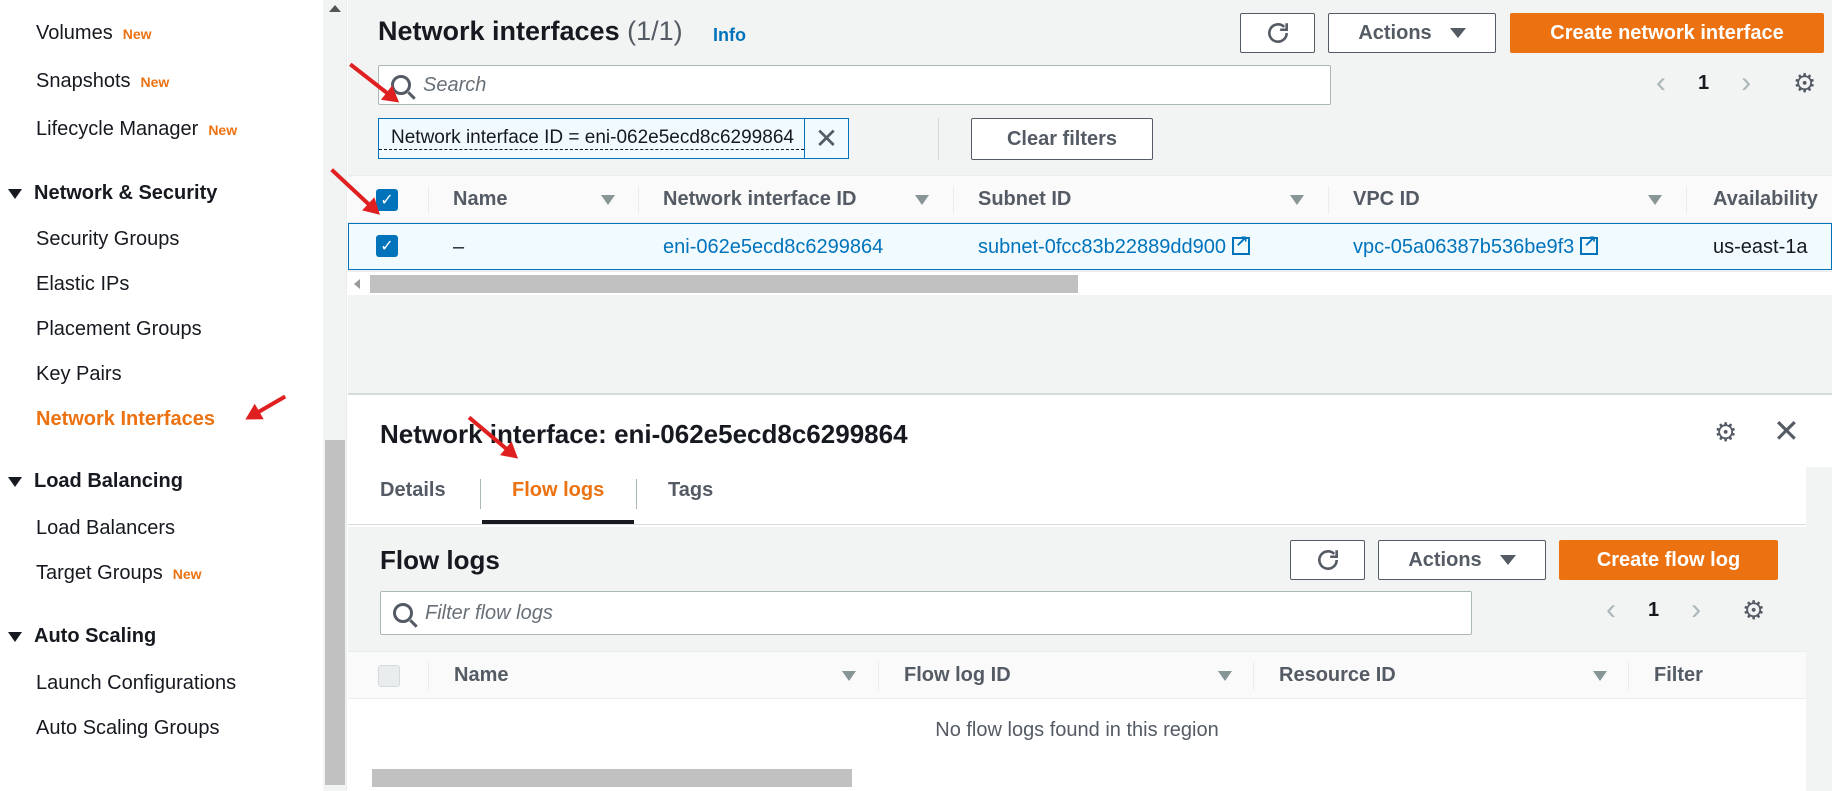  I want to click on sidebar-item-auto-scaling-groups: Auto Scaling Groups, so click(127, 728).